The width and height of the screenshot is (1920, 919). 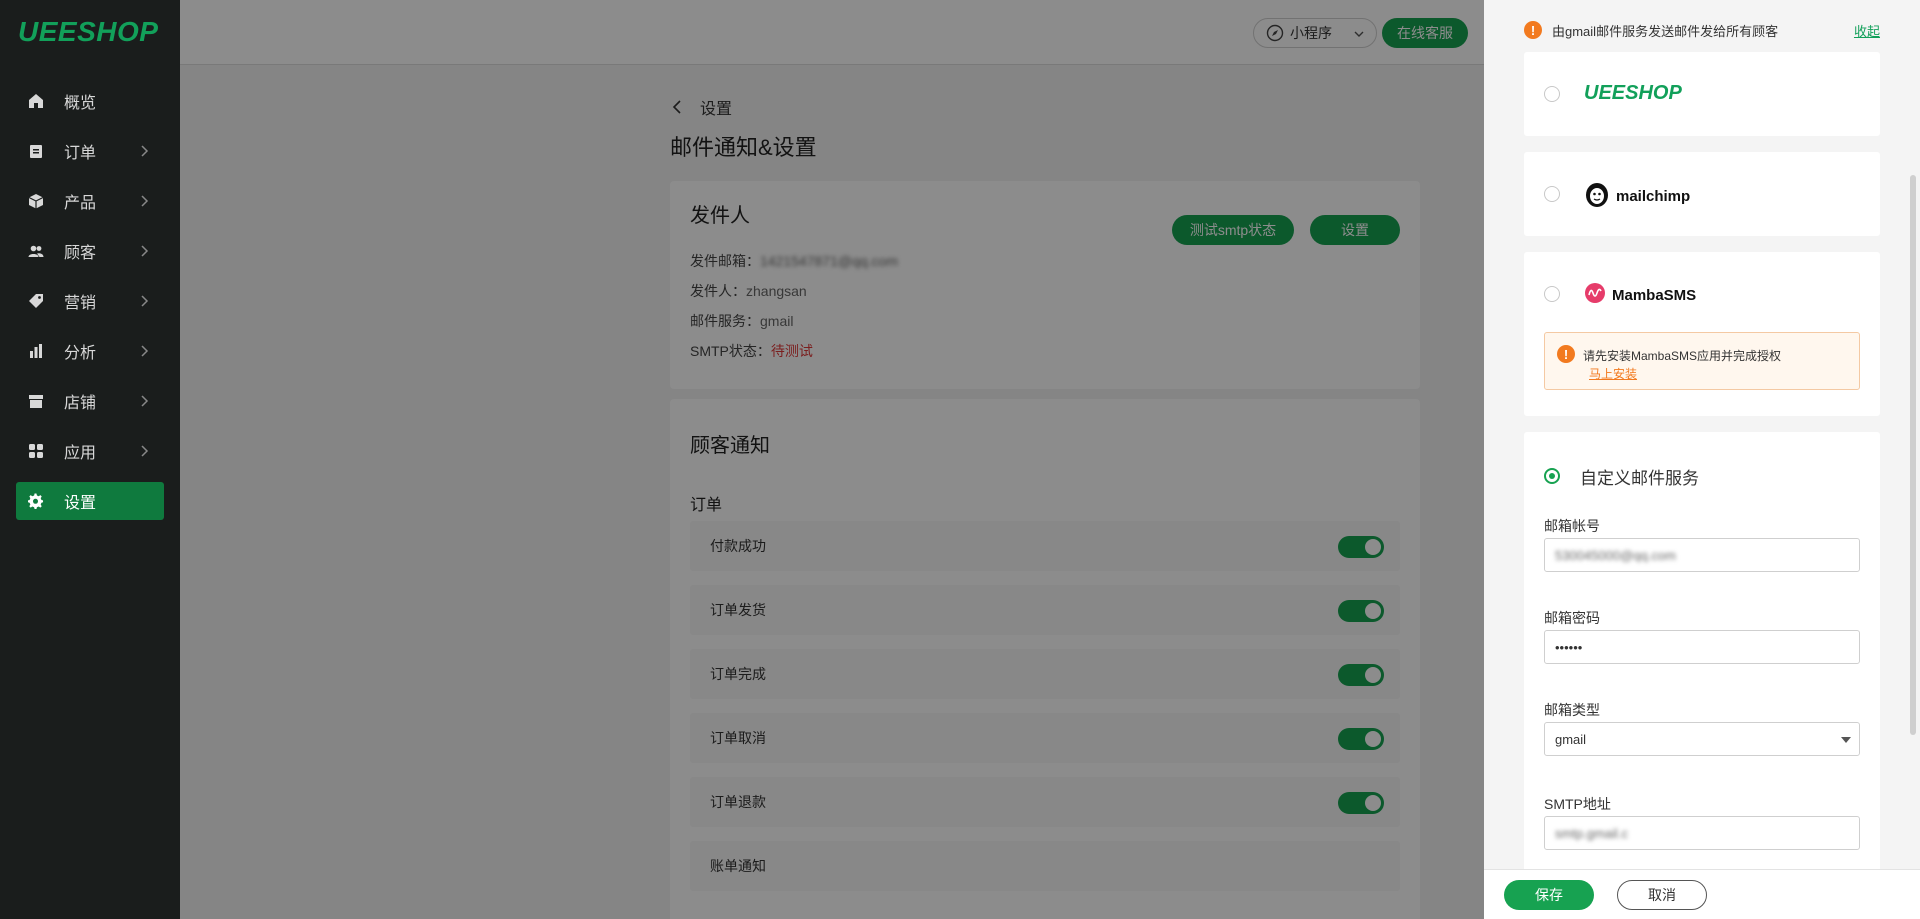 I want to click on mambasms-logo: MambaSMS, so click(x=1640, y=295).